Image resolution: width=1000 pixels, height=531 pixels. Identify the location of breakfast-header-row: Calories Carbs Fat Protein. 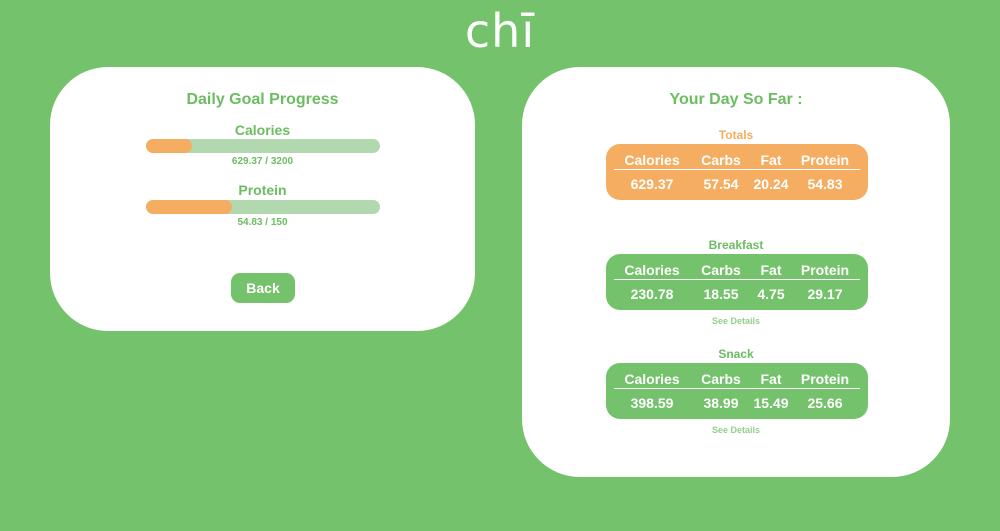
(737, 270).